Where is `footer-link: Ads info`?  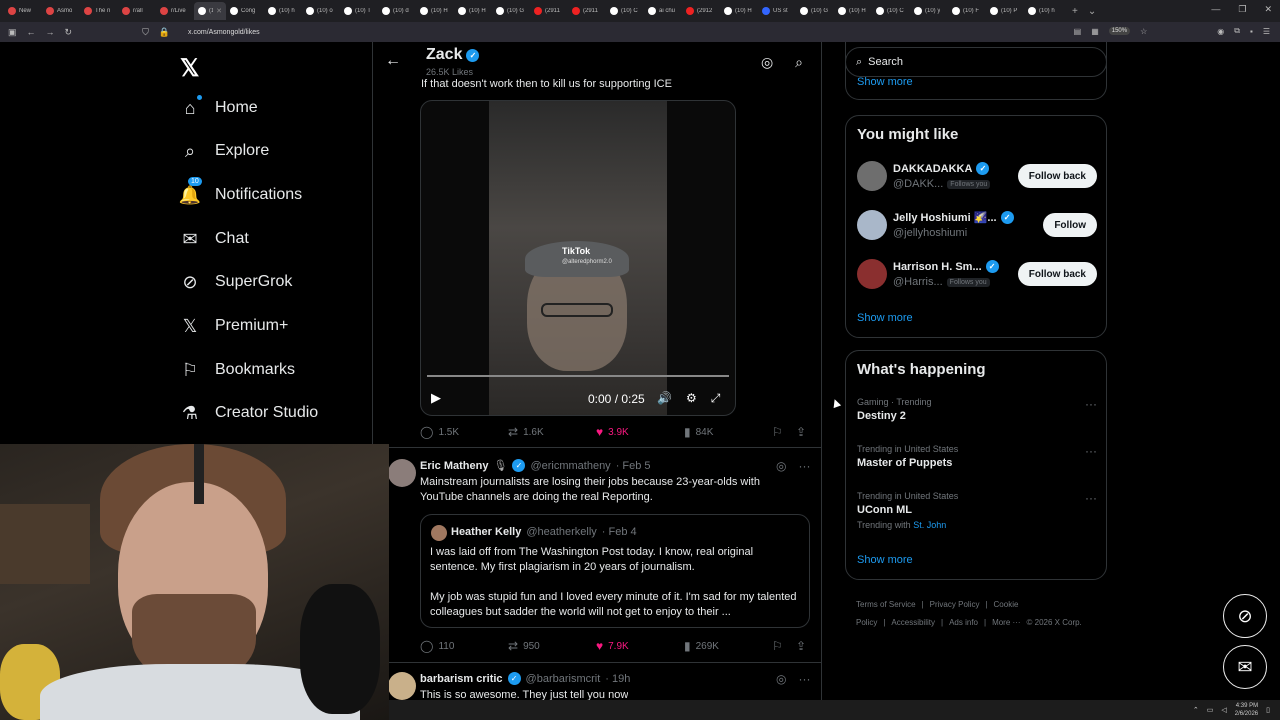
footer-link: Ads info is located at coordinates (963, 622).